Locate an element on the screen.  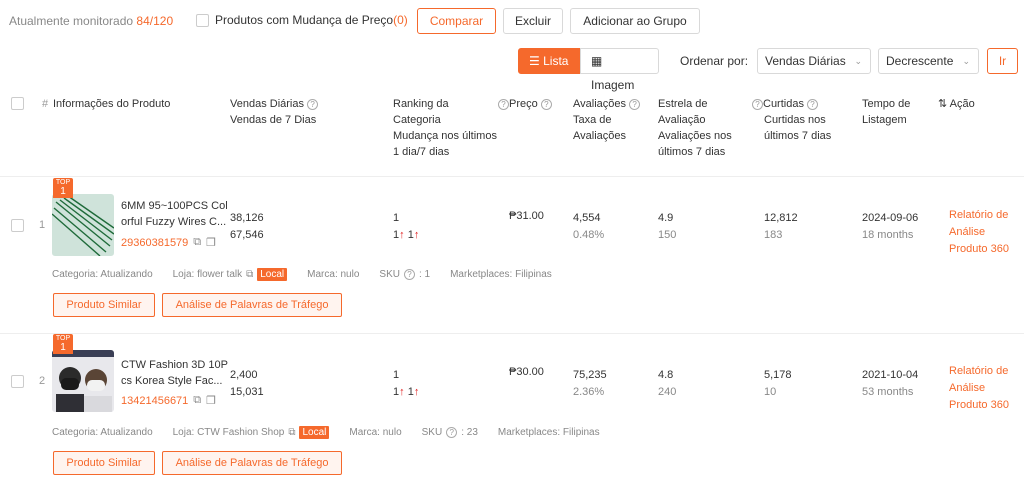
analysis-report-line3: Produto 360 is located at coordinates (979, 249).